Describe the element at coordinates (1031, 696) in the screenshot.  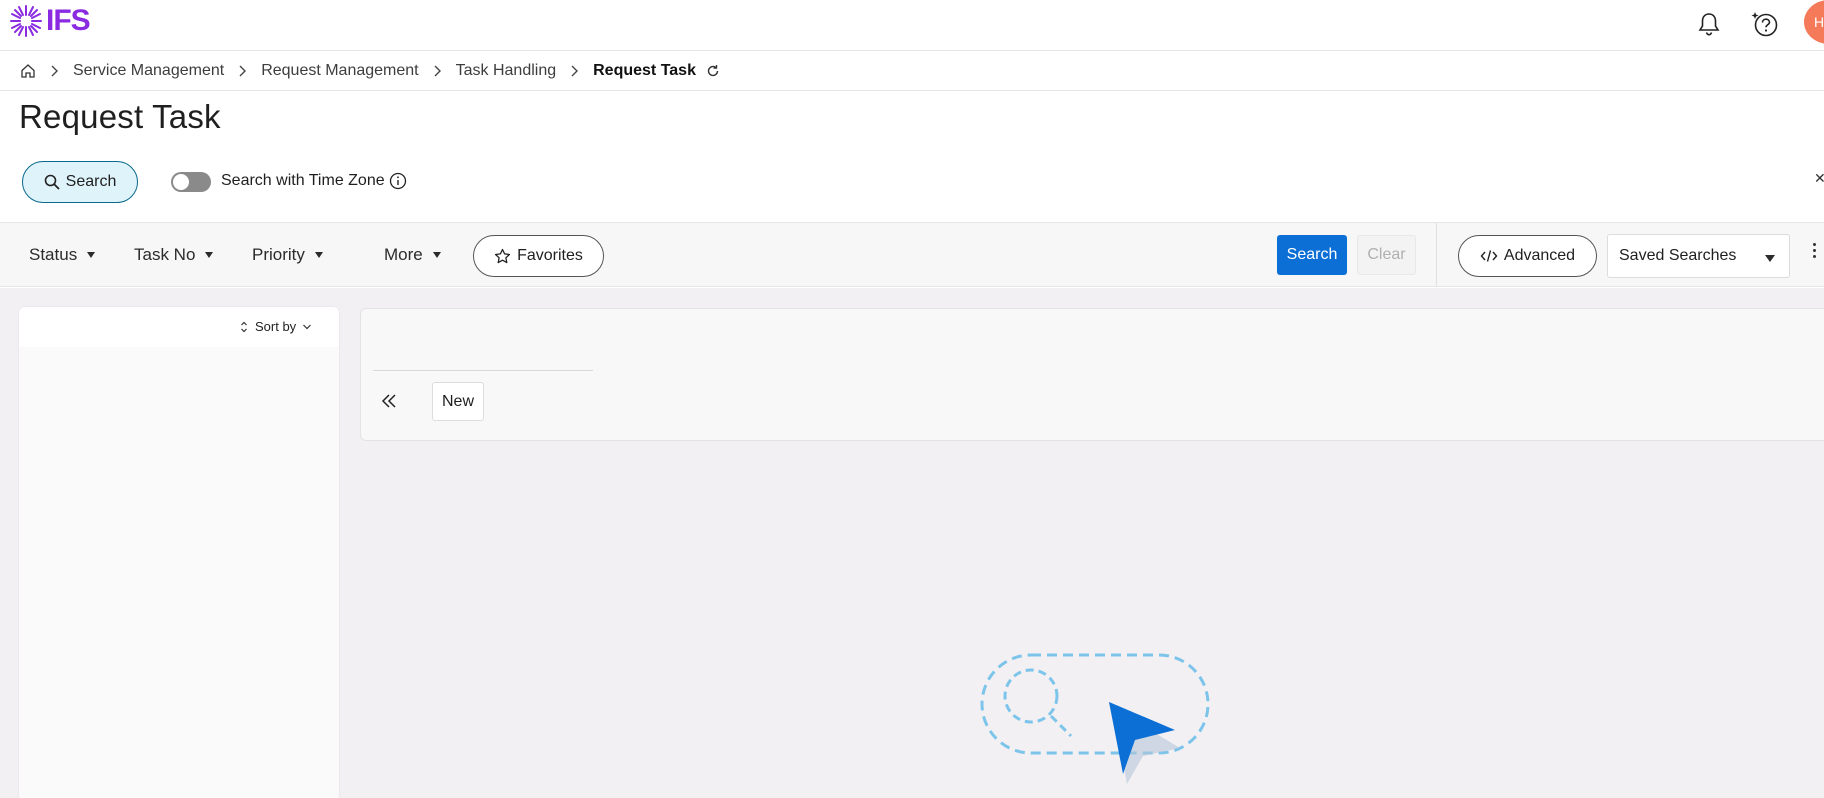
I see `dashed-magnifier-circle` at that location.